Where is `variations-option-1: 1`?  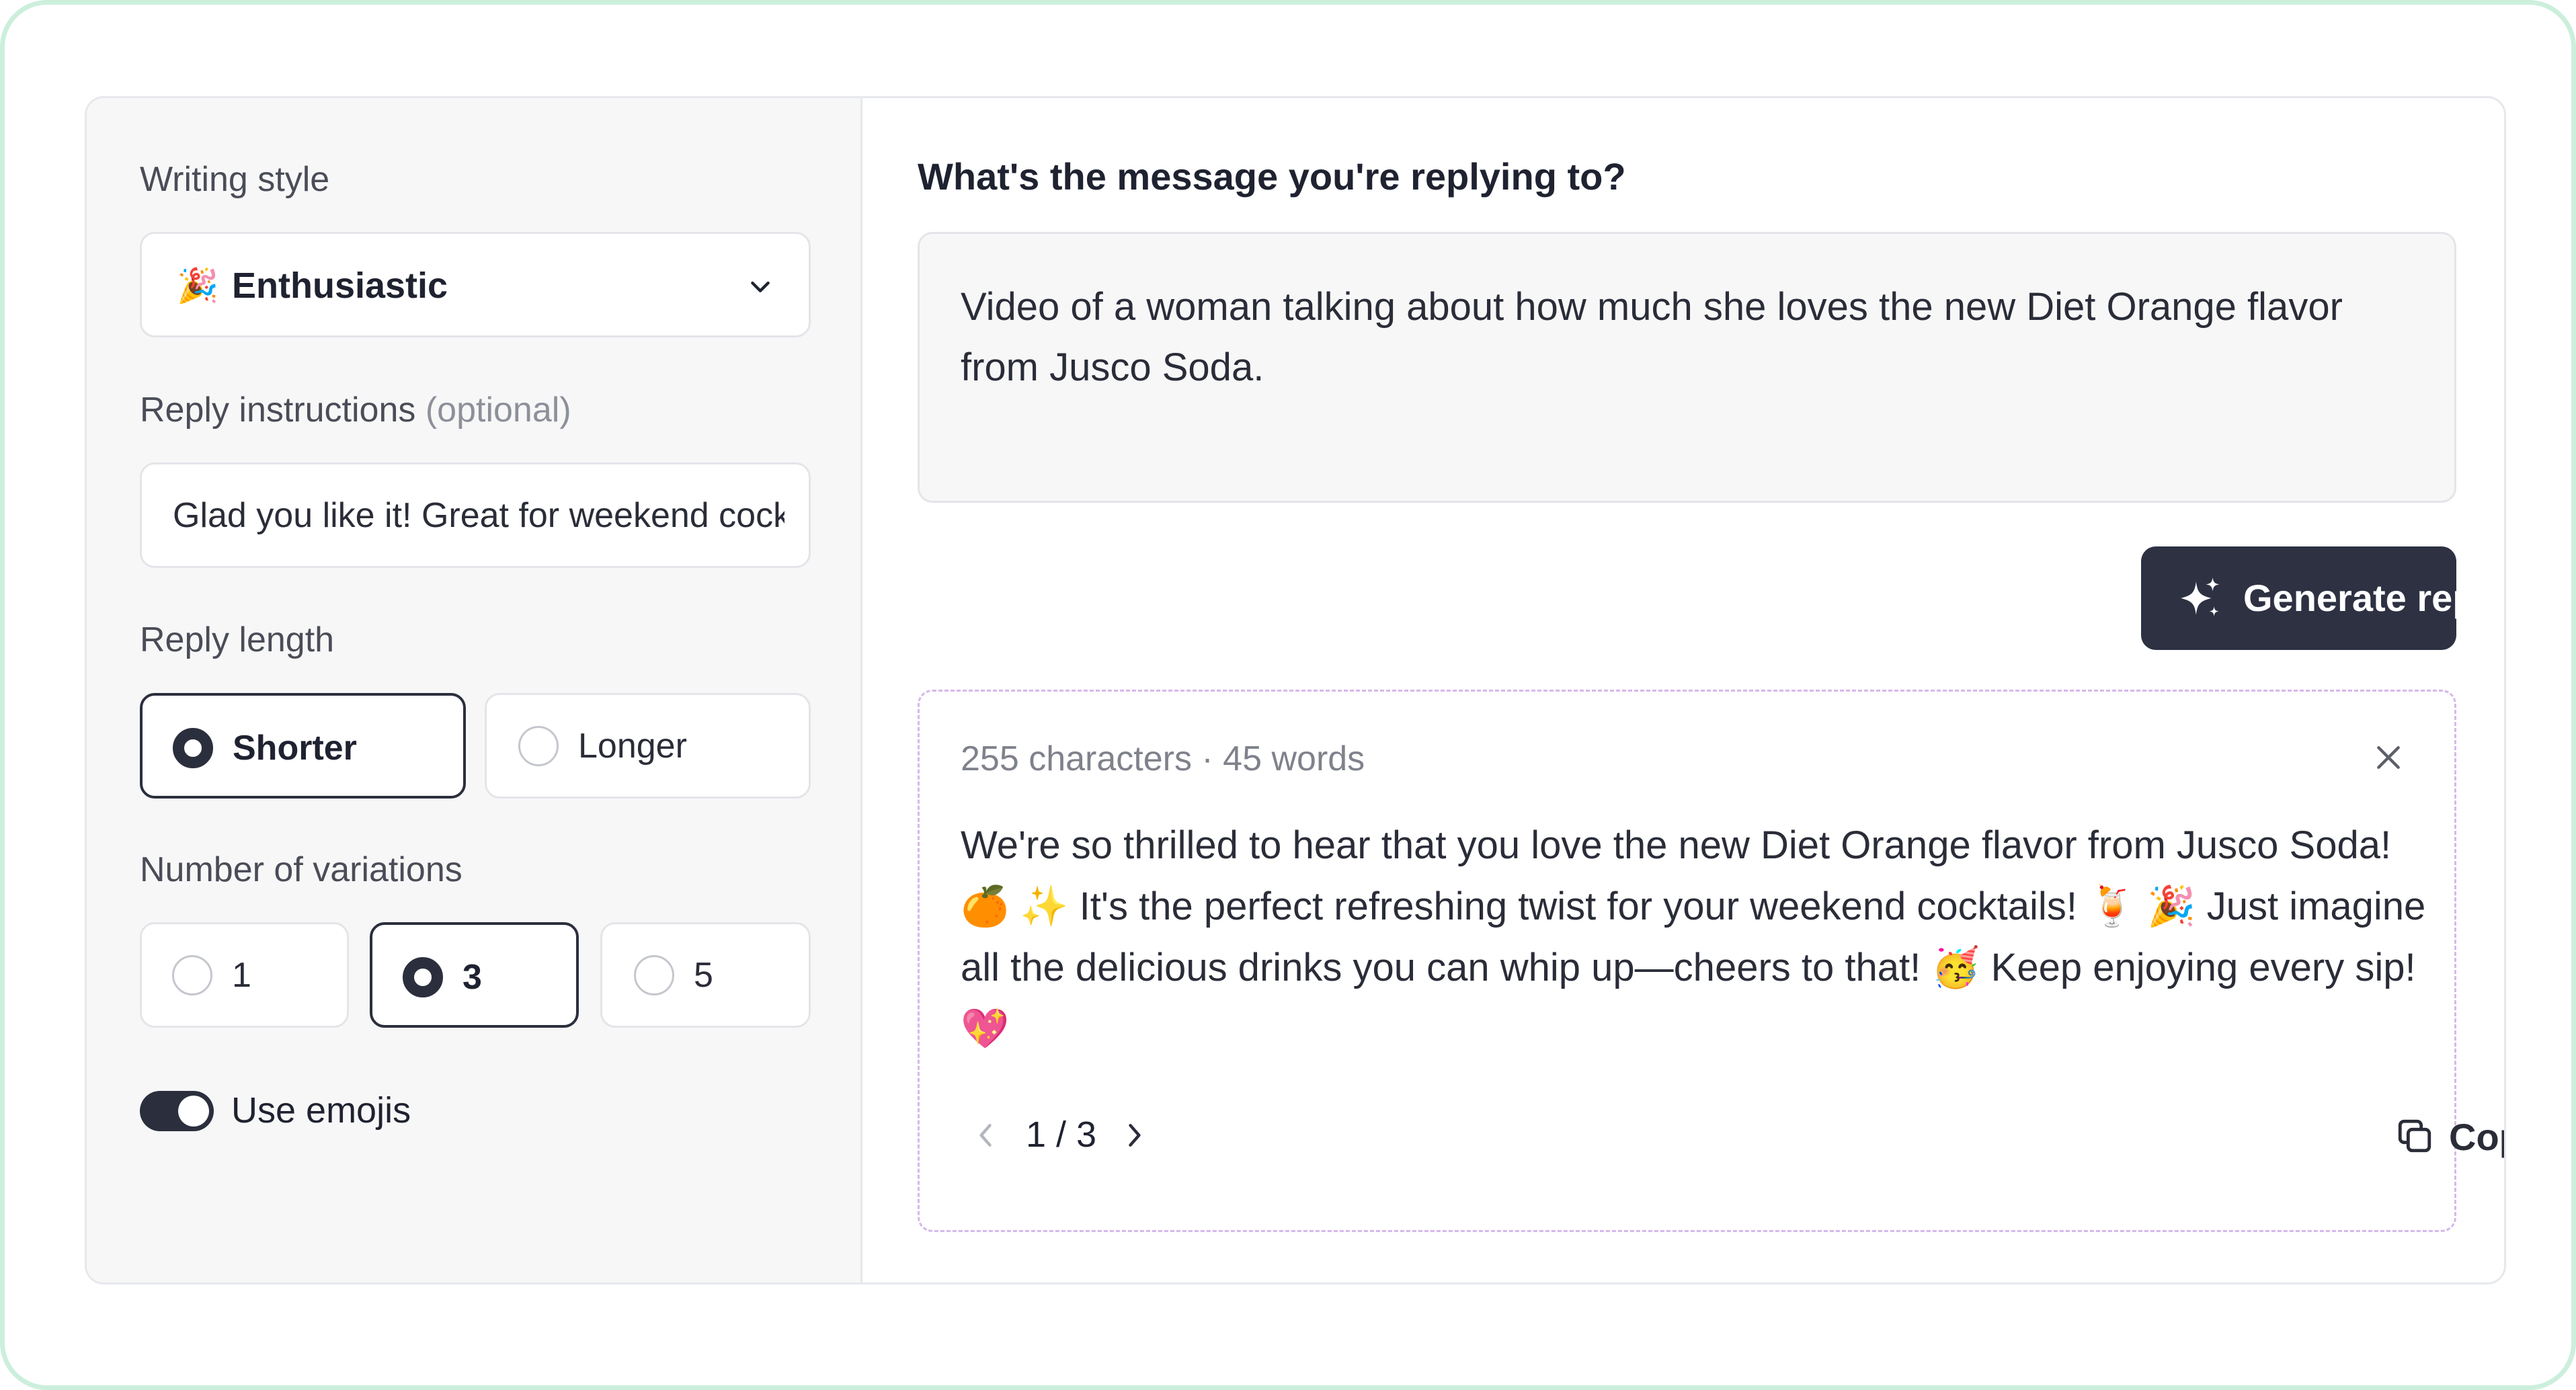 variations-option-1: 1 is located at coordinates (244, 975).